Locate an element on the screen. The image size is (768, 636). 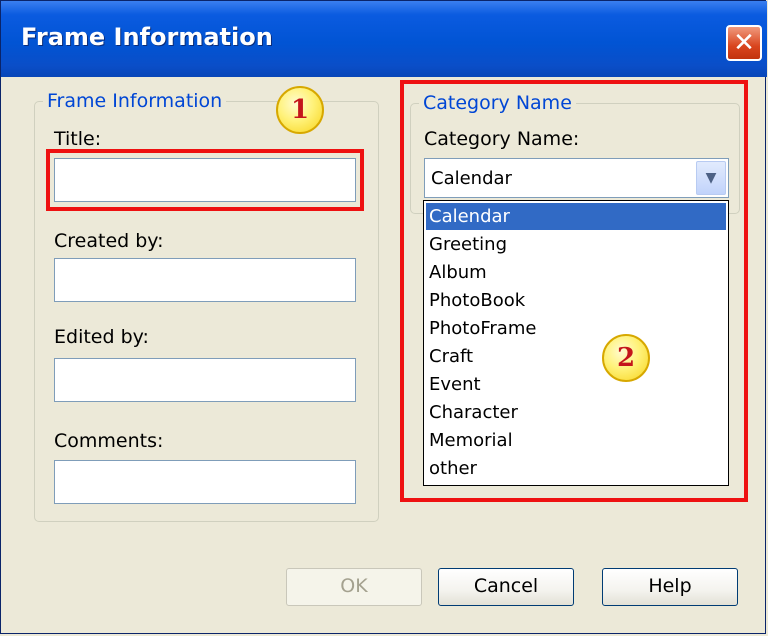
annotation-badge-2: 2 is located at coordinates (626, 358).